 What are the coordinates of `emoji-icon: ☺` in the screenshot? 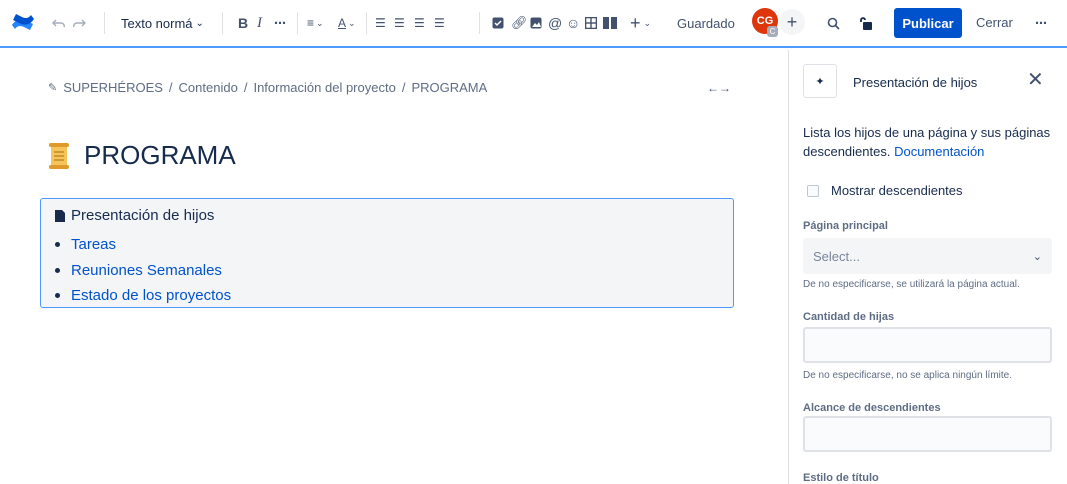 It's located at (573, 23).